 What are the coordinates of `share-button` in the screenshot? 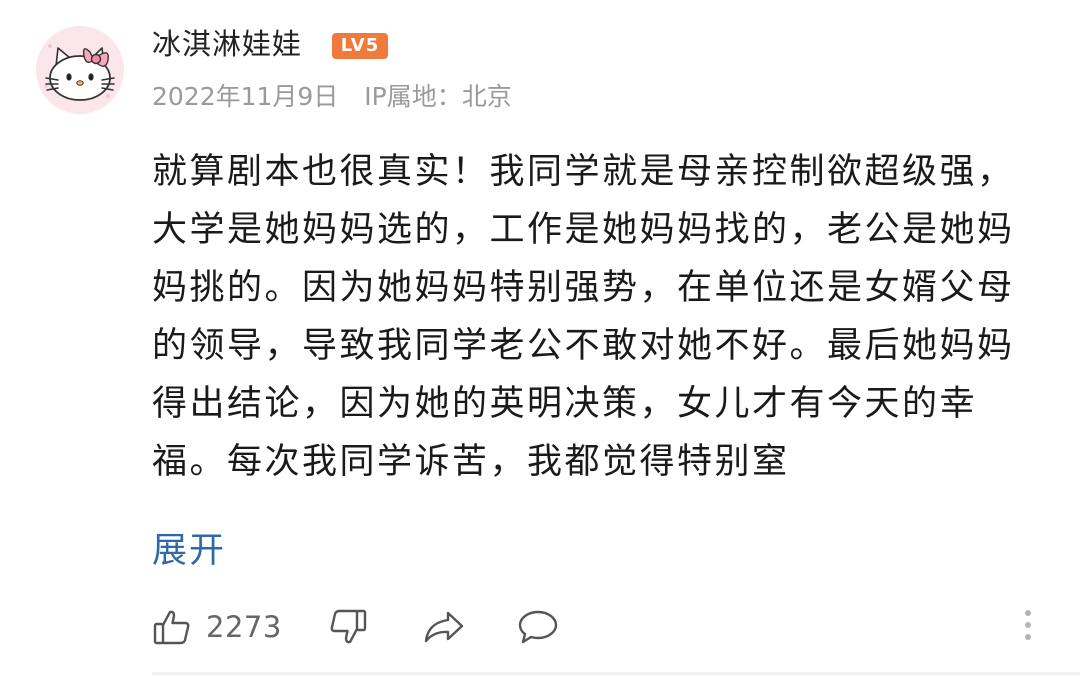 It's located at (444, 627).